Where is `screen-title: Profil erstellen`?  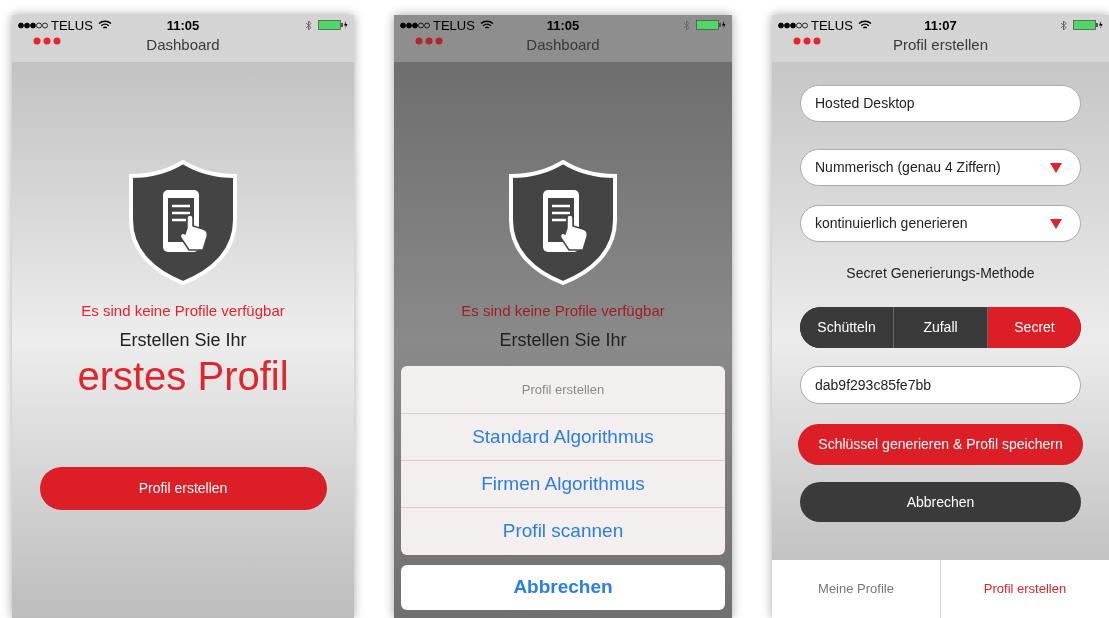 screen-title: Profil erstellen is located at coordinates (940, 44).